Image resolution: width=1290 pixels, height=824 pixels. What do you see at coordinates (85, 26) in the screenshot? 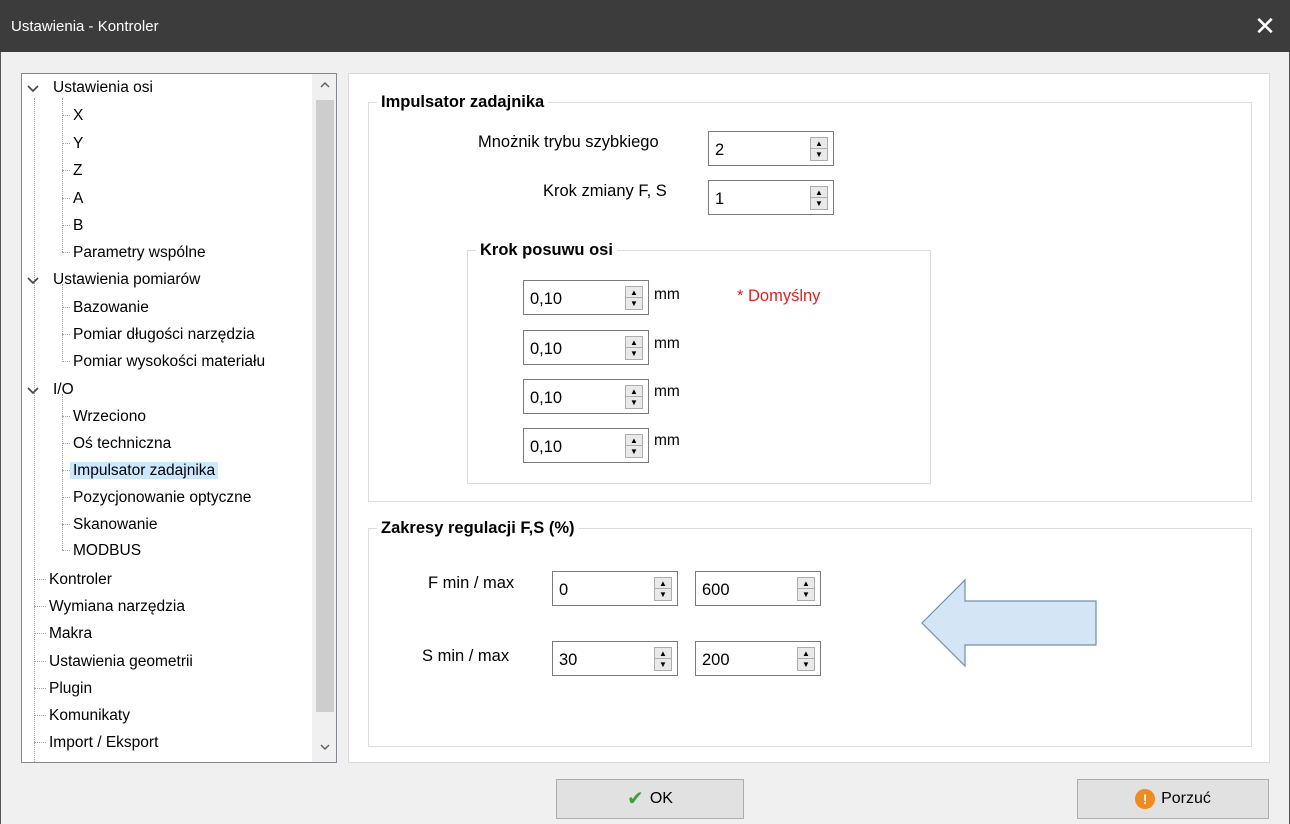
I see `window-title: Ustawienia - Kontroler` at bounding box center [85, 26].